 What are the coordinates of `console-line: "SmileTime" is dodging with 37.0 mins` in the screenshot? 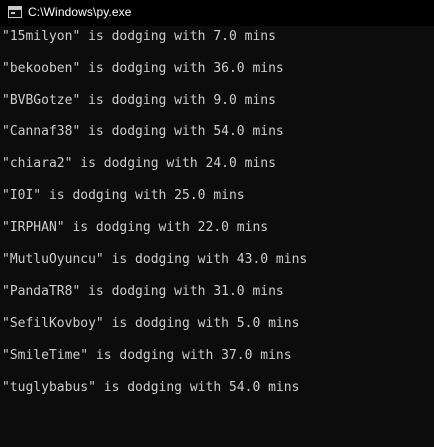 It's located at (147, 355).